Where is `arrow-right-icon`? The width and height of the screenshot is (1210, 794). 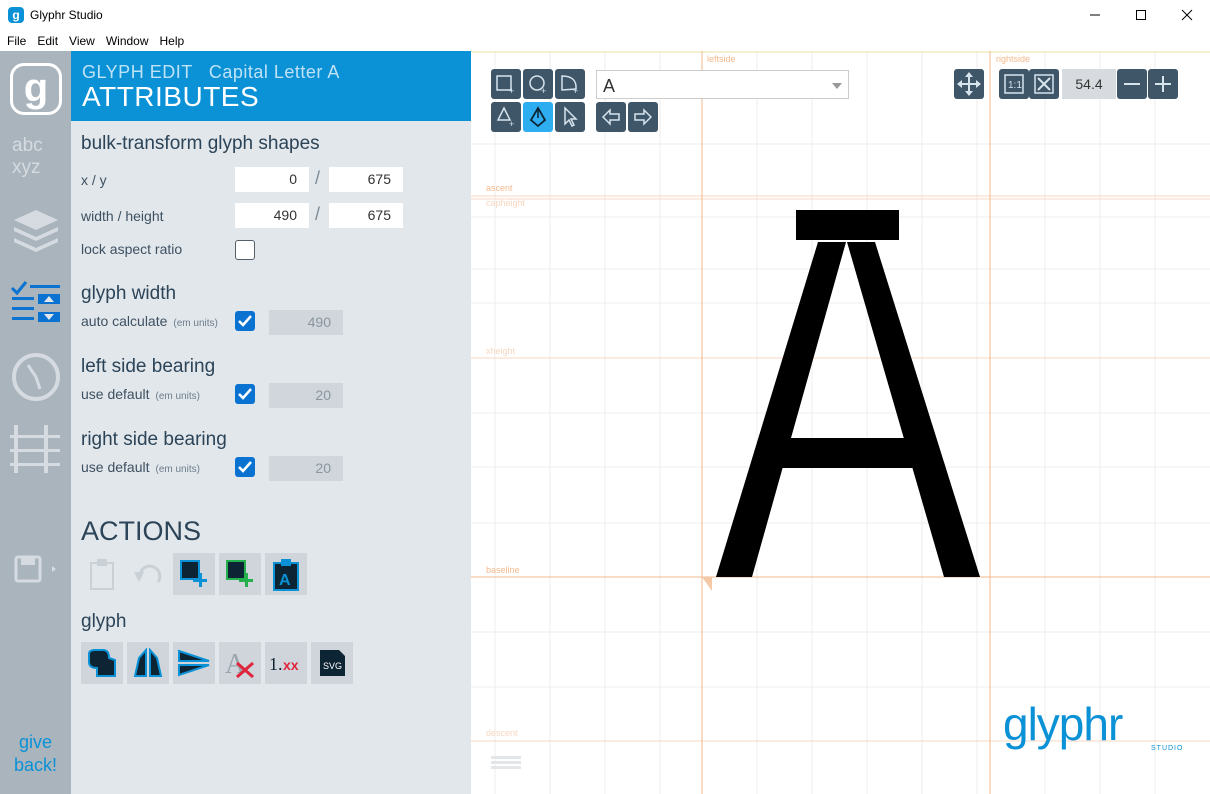
arrow-right-icon is located at coordinates (643, 117).